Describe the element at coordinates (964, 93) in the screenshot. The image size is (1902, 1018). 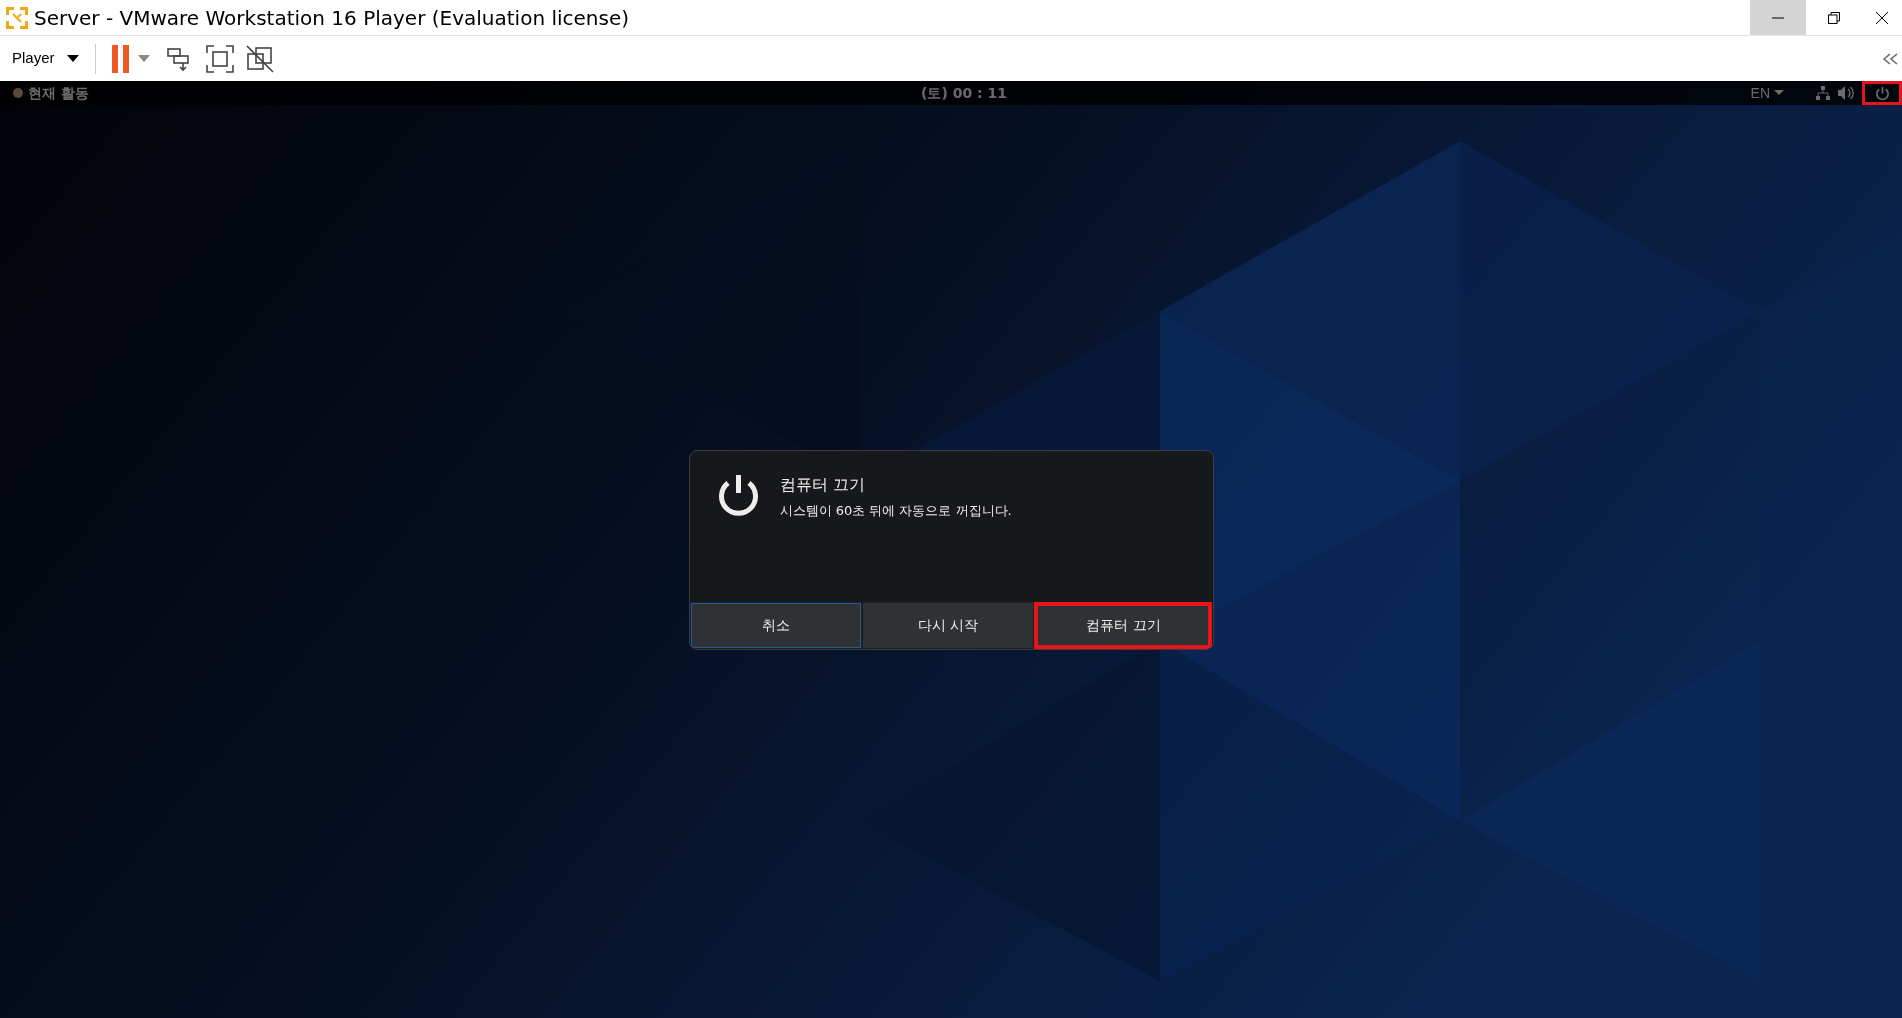
I see `clock: (토) 00 : 11` at that location.